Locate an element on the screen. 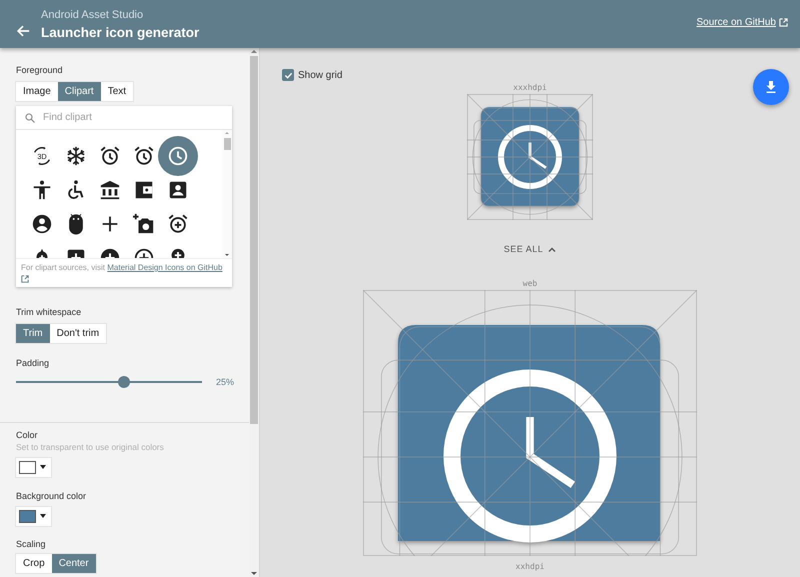 The image size is (800, 577). section-label: Trim whitespace is located at coordinates (49, 311).